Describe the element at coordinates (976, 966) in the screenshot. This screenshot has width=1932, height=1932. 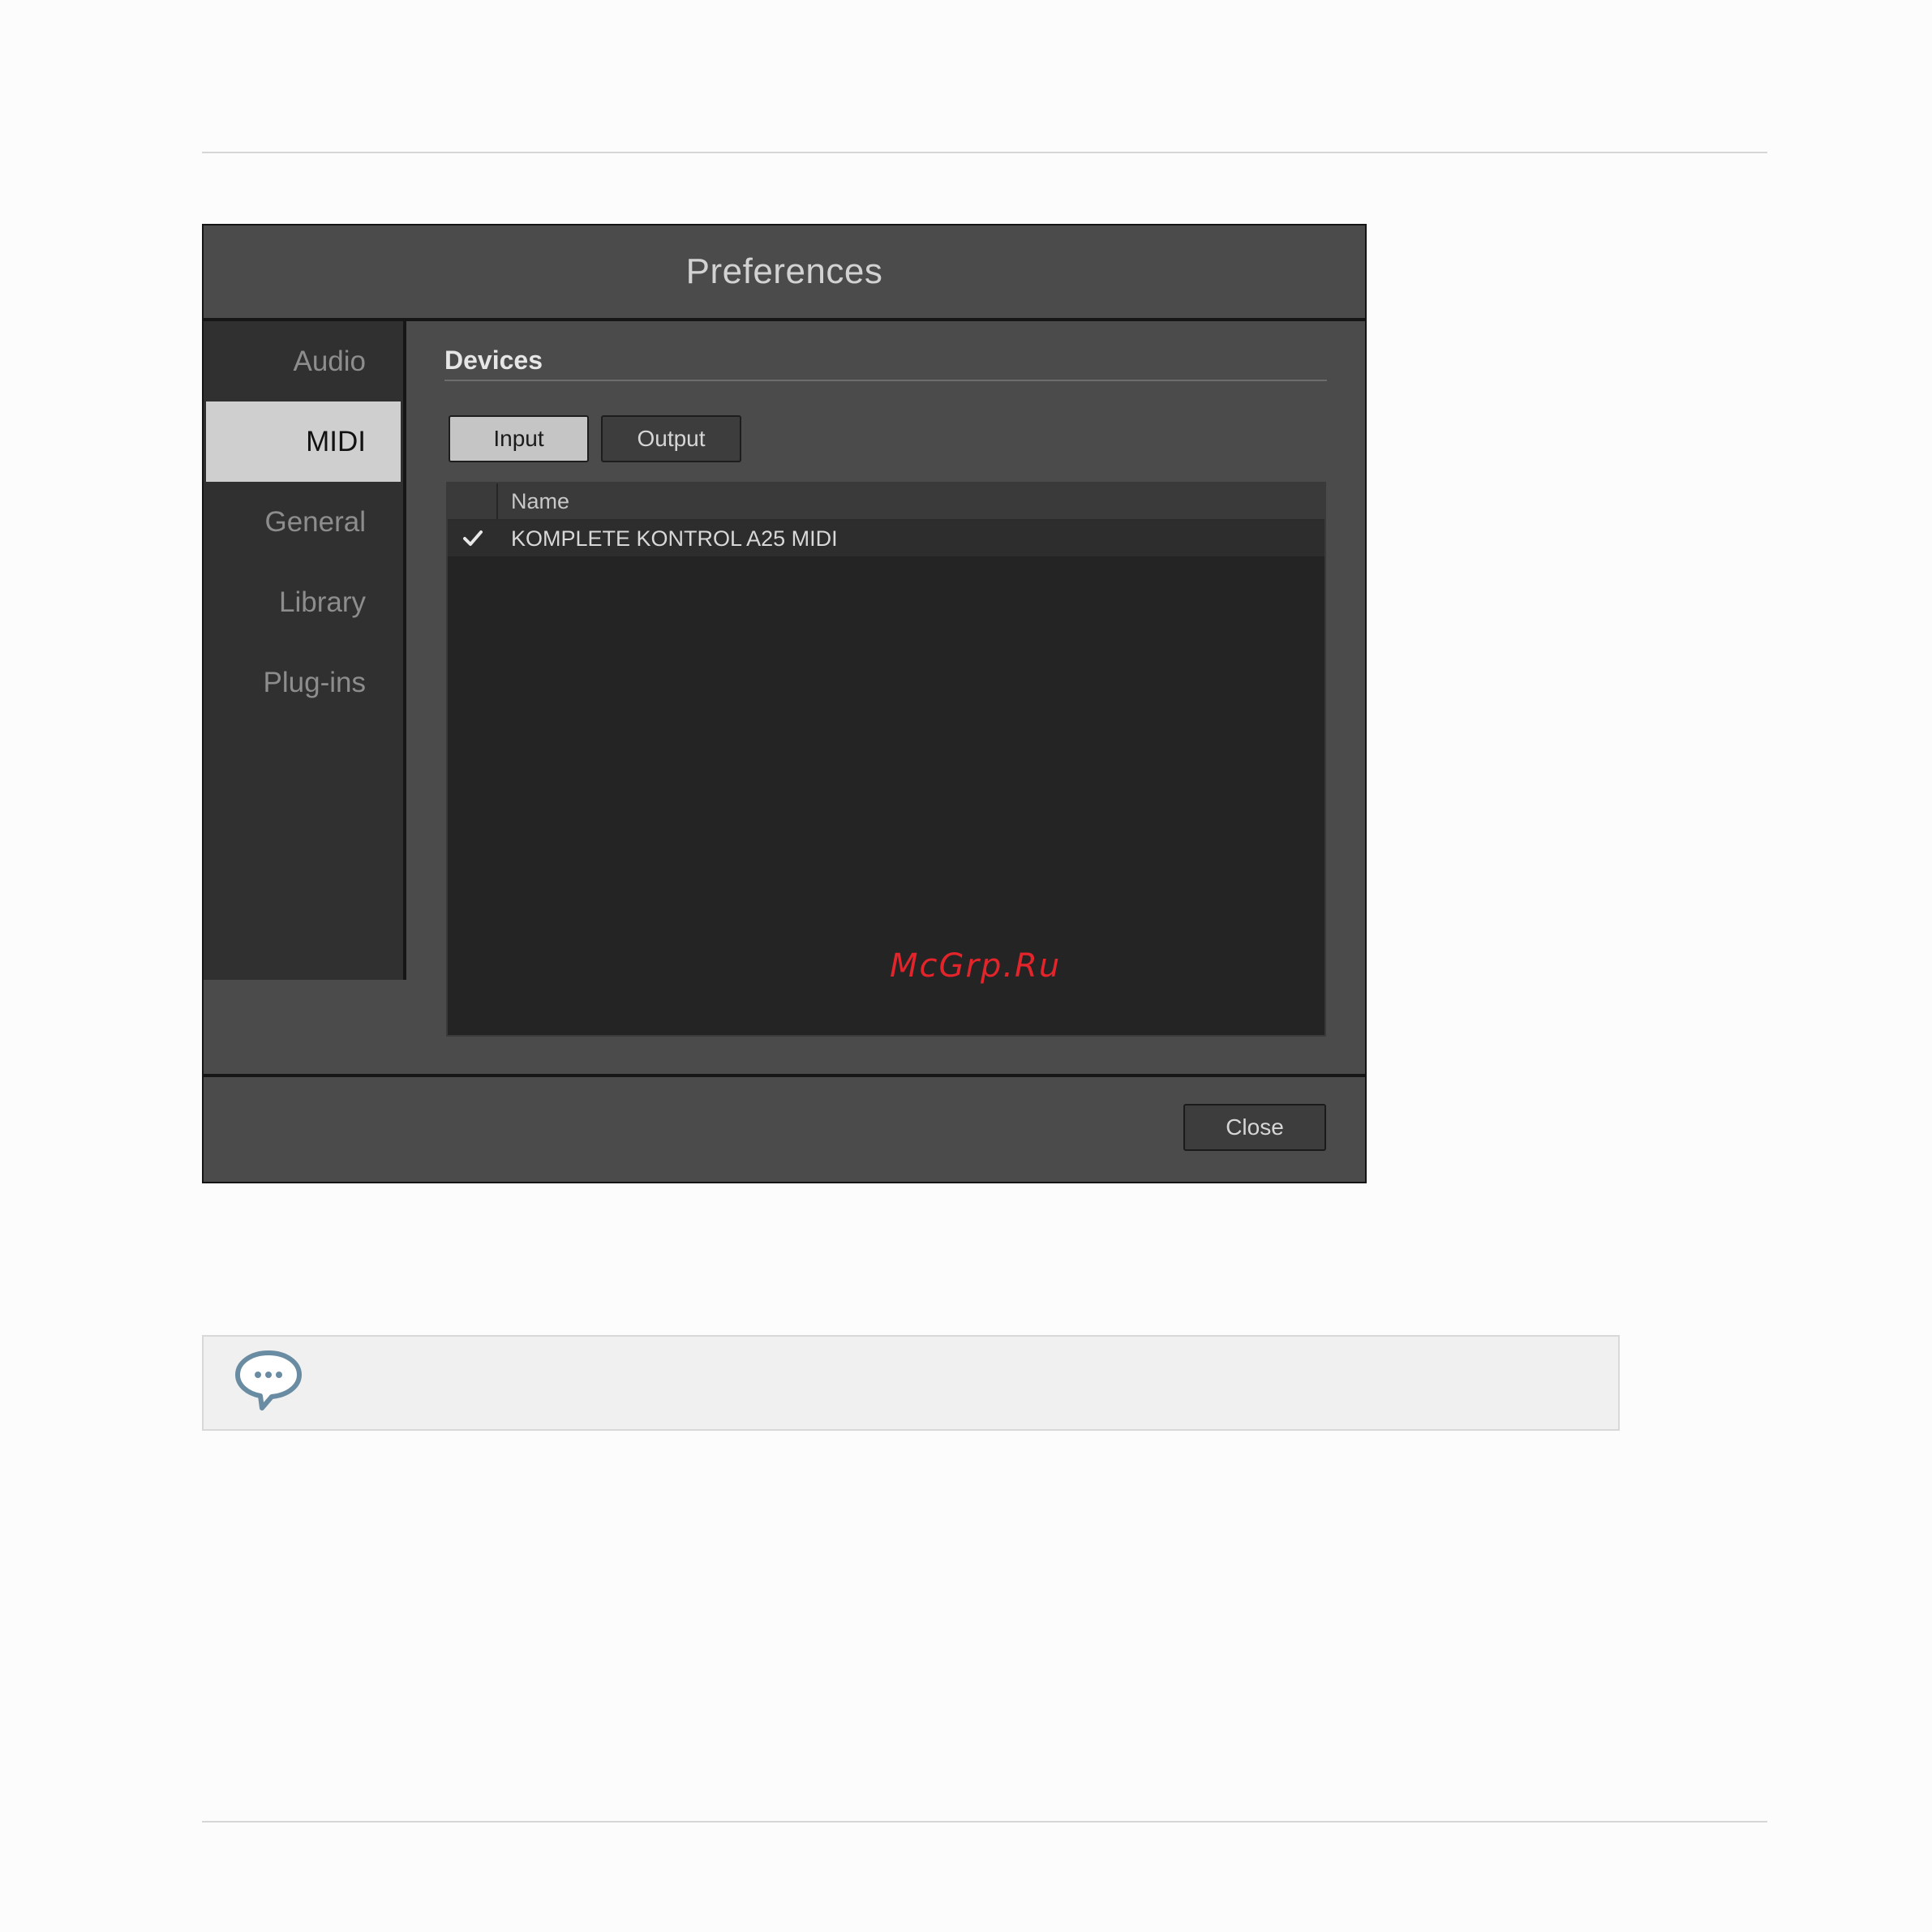
I see `watermark: McGrp.Ru` at that location.